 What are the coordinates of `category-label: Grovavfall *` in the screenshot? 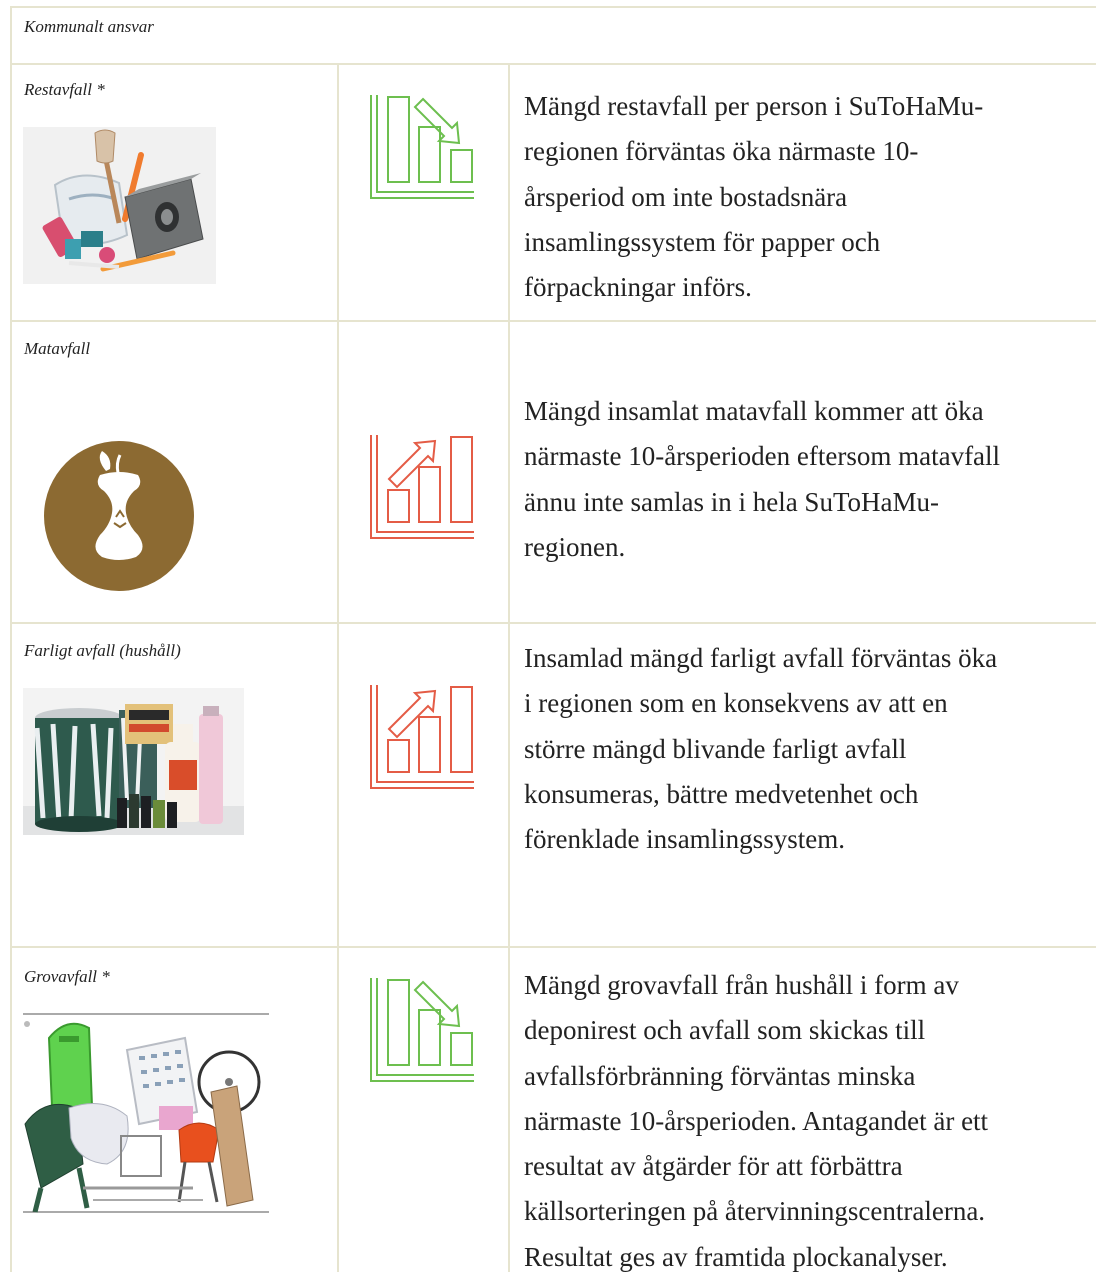 It's located at (67, 976).